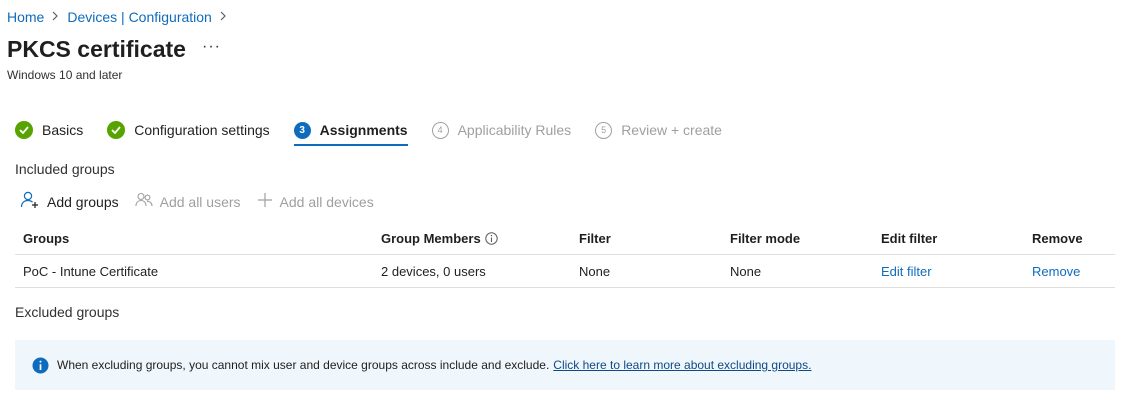  I want to click on step-number-badge: 4, so click(440, 130).